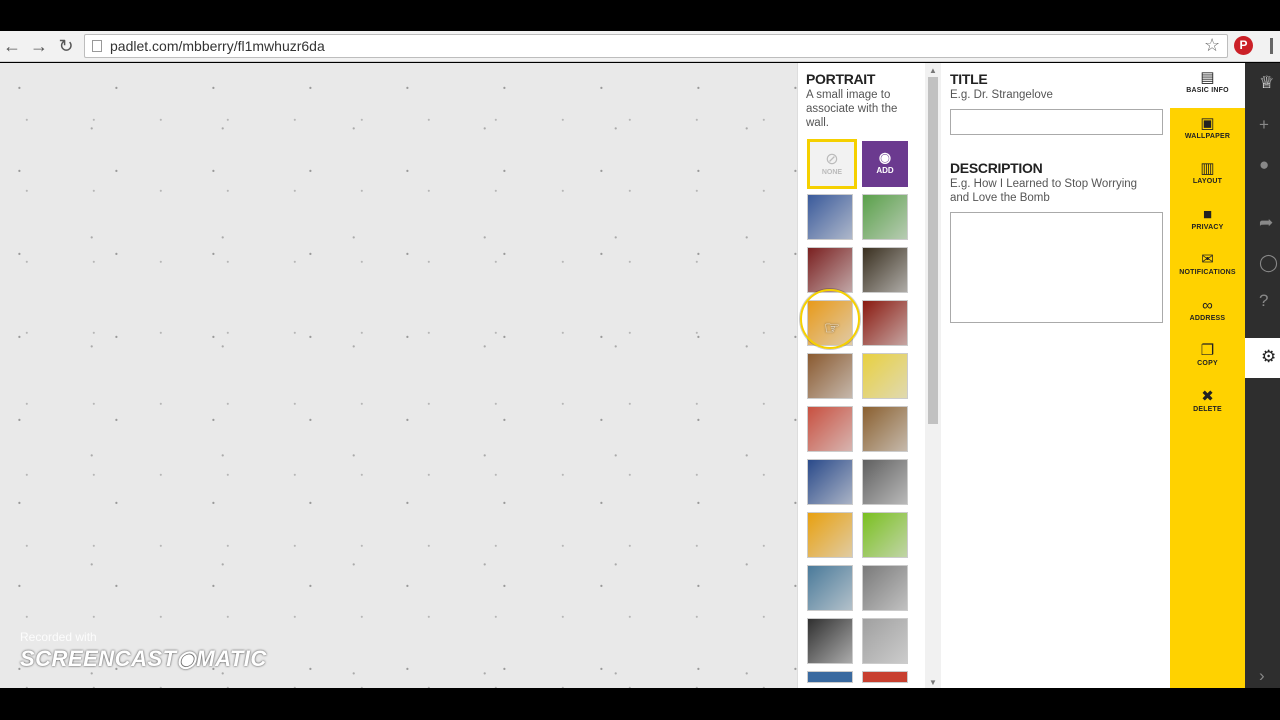  I want to click on page-icon, so click(97, 46).